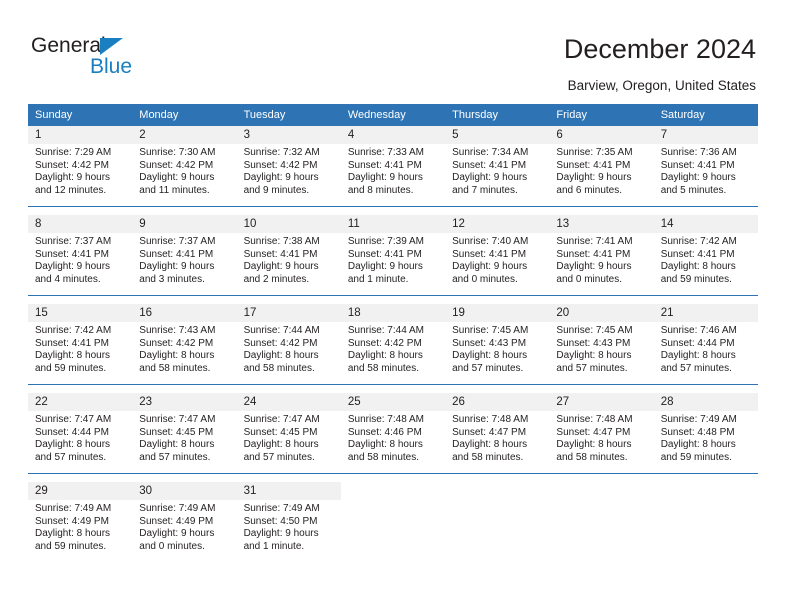  What do you see at coordinates (80, 224) in the screenshot?
I see `day-number: 8` at bounding box center [80, 224].